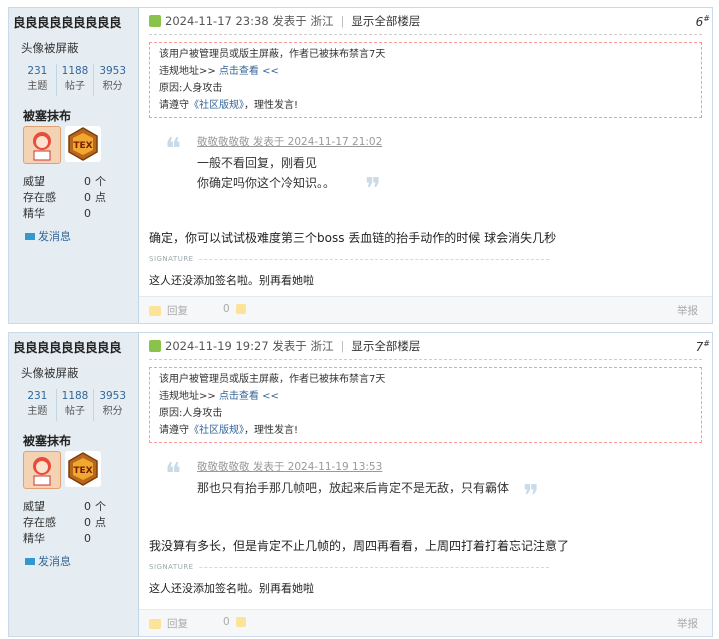 The width and height of the screenshot is (719, 639). What do you see at coordinates (703, 21) in the screenshot?
I see `floor-number: 6#` at bounding box center [703, 21].